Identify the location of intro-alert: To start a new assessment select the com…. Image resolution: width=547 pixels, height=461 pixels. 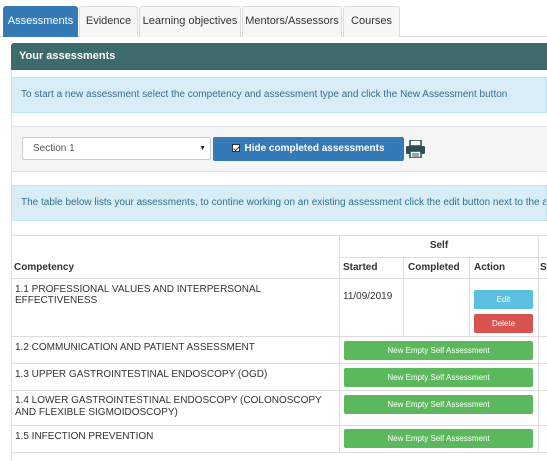
(279, 95).